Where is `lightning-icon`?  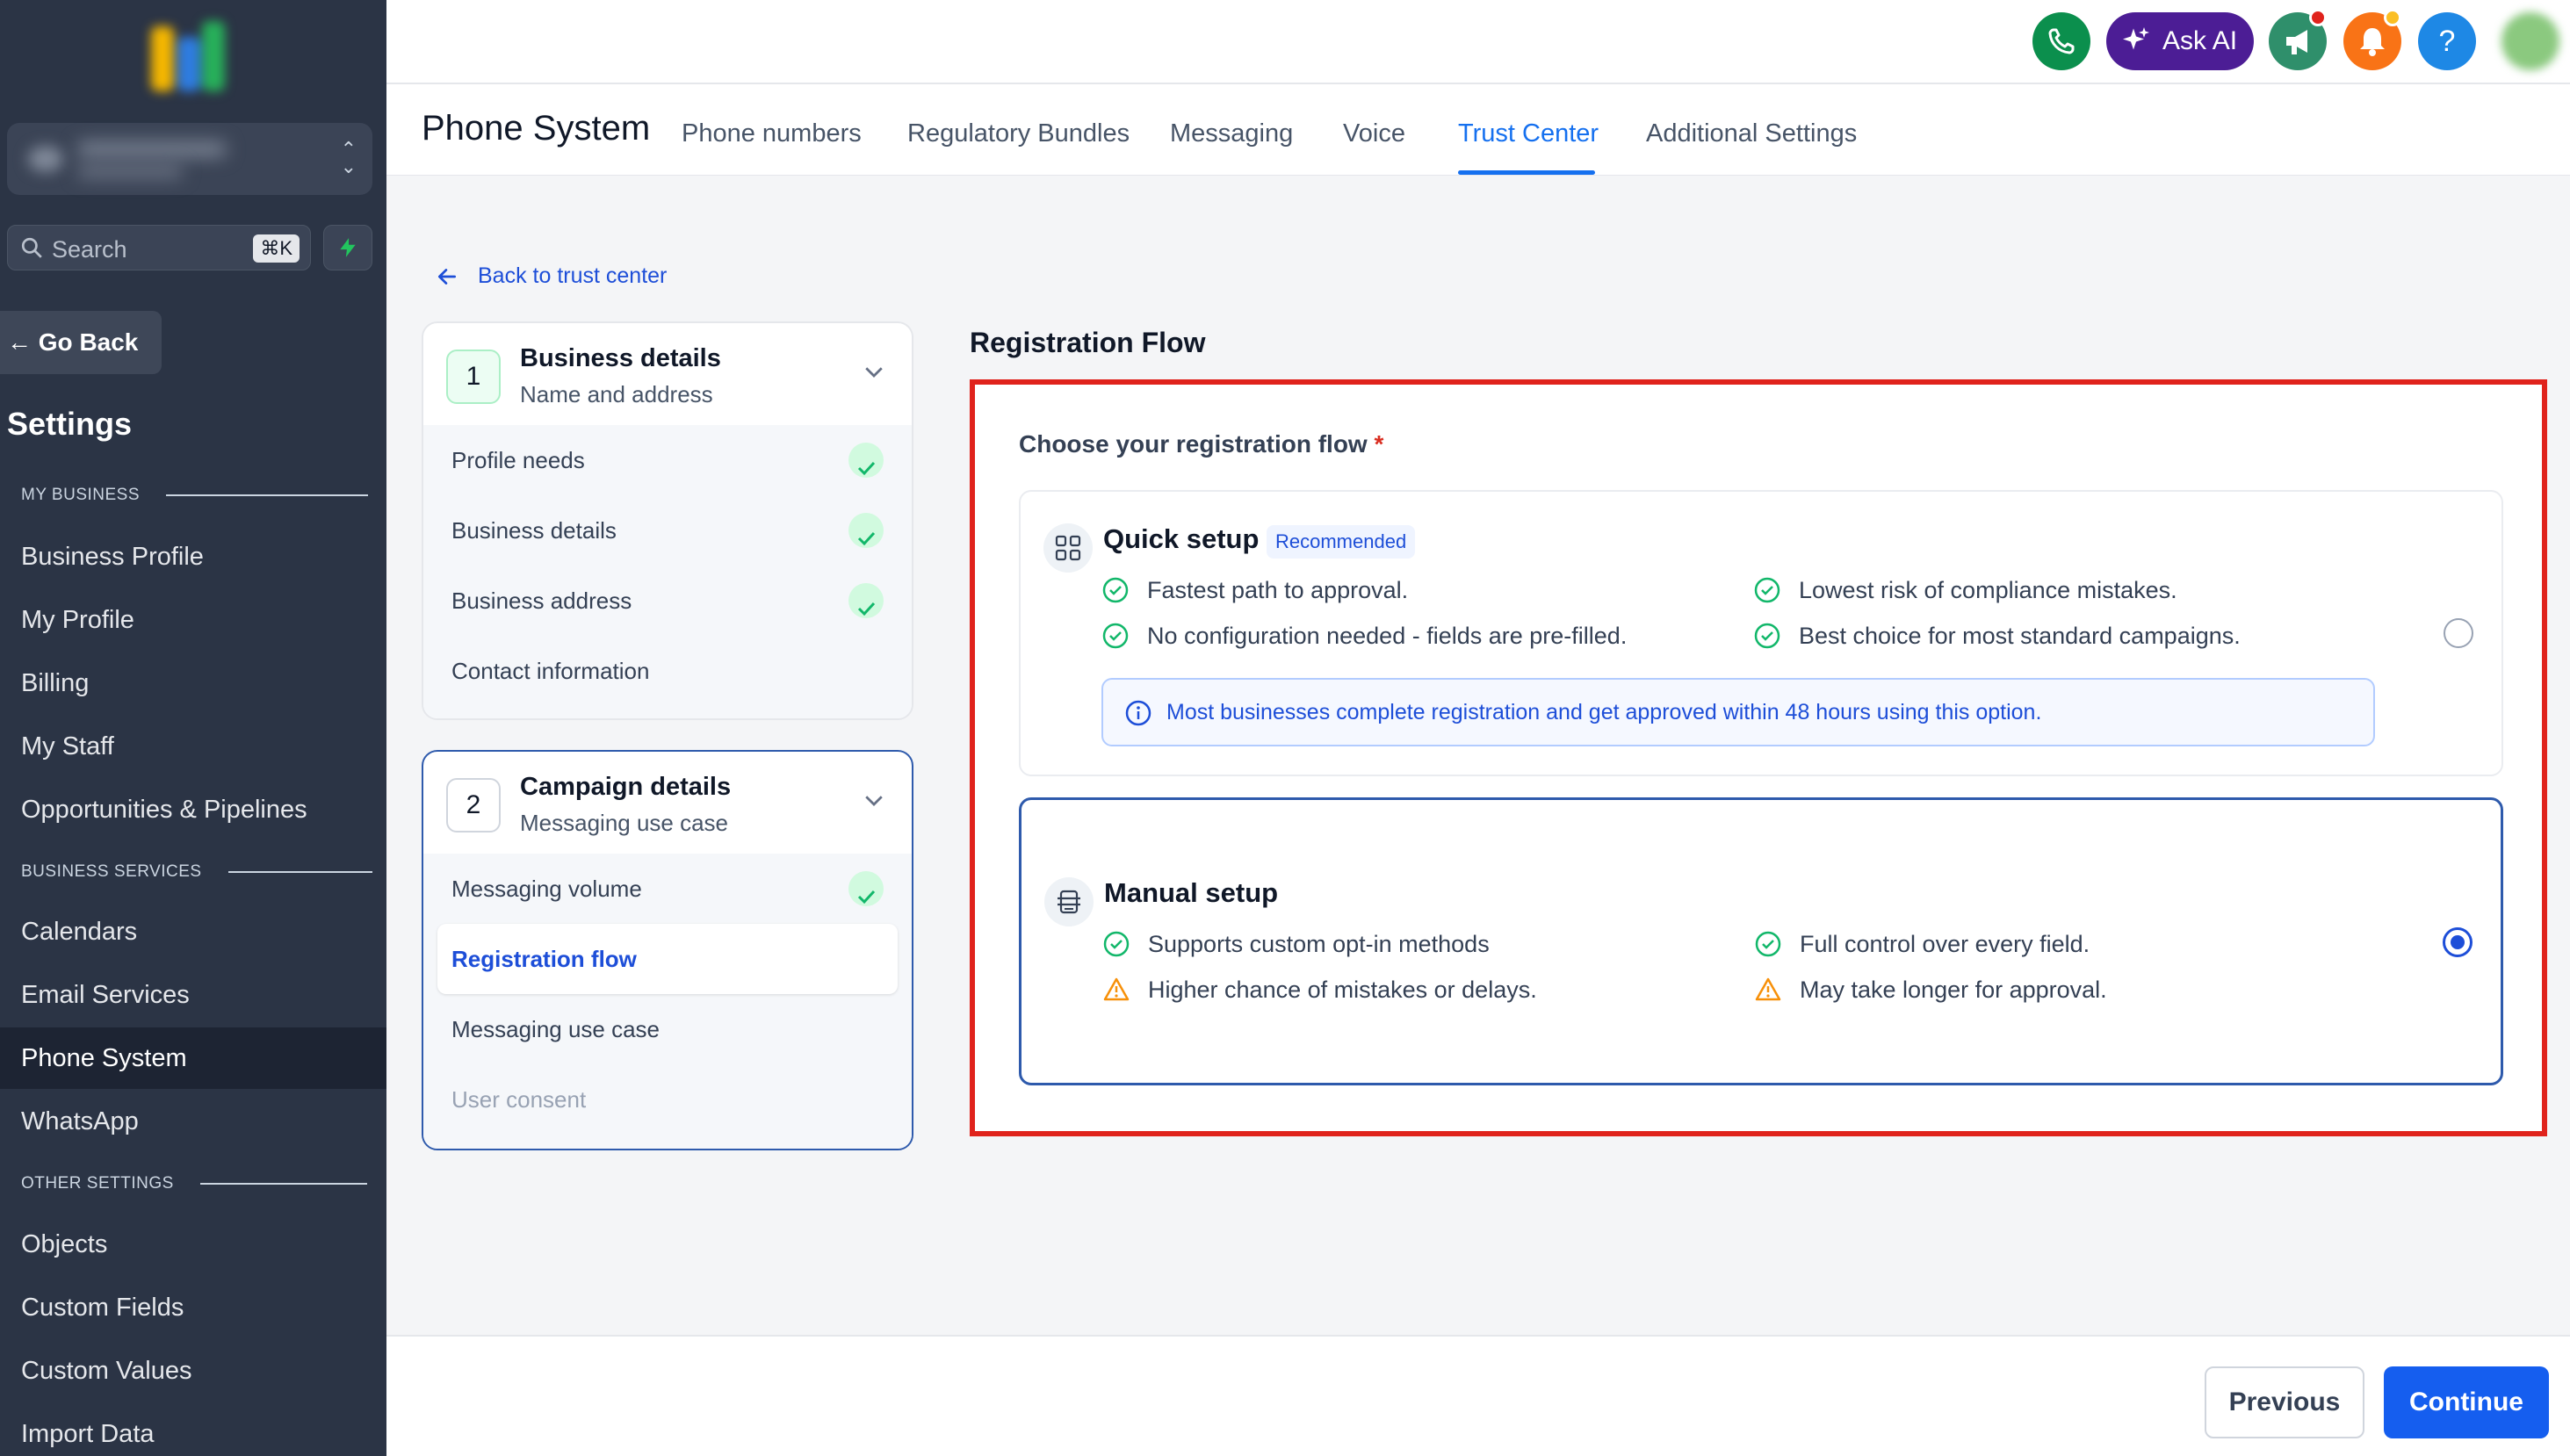 lightning-icon is located at coordinates (348, 247).